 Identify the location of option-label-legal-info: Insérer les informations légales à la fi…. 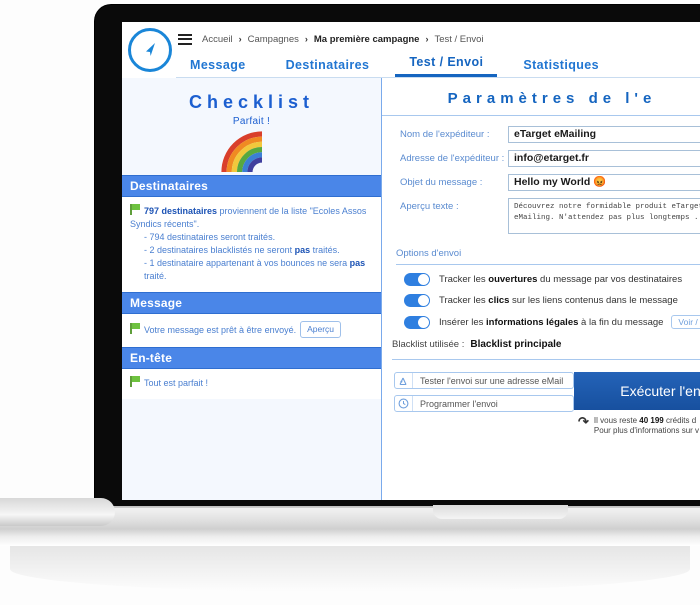
(569, 322).